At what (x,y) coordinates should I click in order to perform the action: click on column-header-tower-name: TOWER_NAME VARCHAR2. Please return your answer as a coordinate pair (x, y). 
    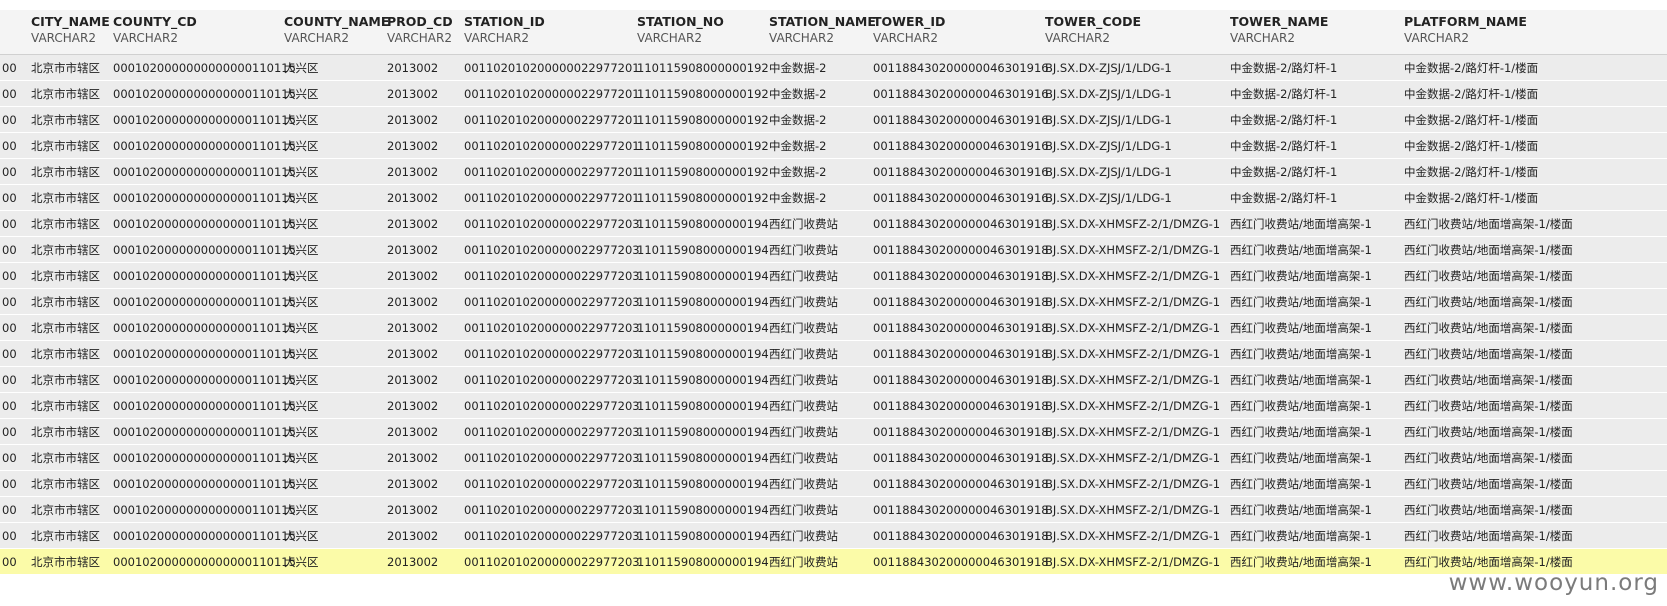
    Looking at the image, I should click on (1279, 30).